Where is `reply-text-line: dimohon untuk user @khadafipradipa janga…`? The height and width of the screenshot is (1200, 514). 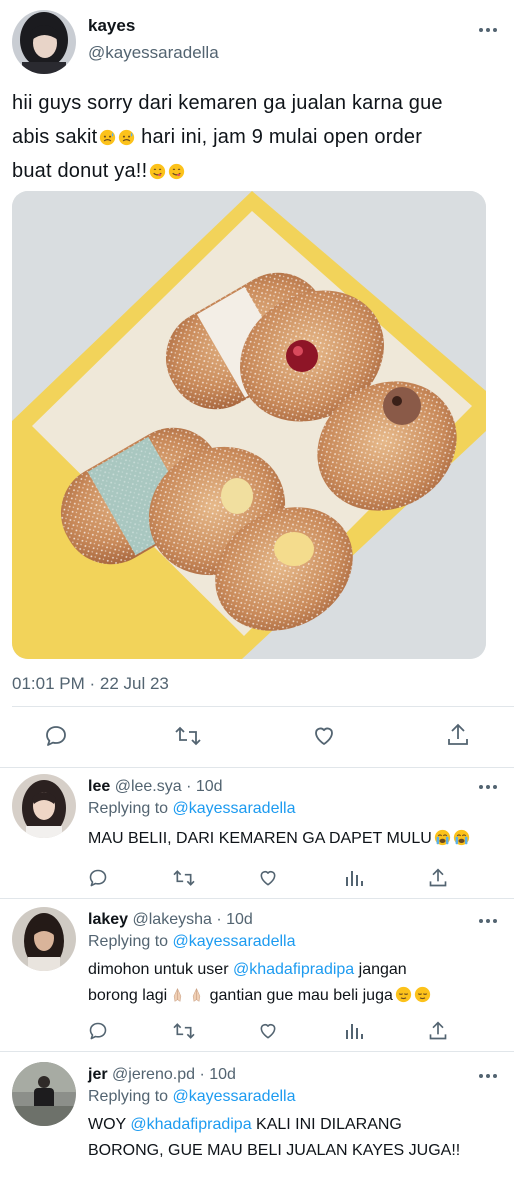
reply-text-line: dimohon untuk user @khadafipradipa janga… is located at coordinates (293, 970).